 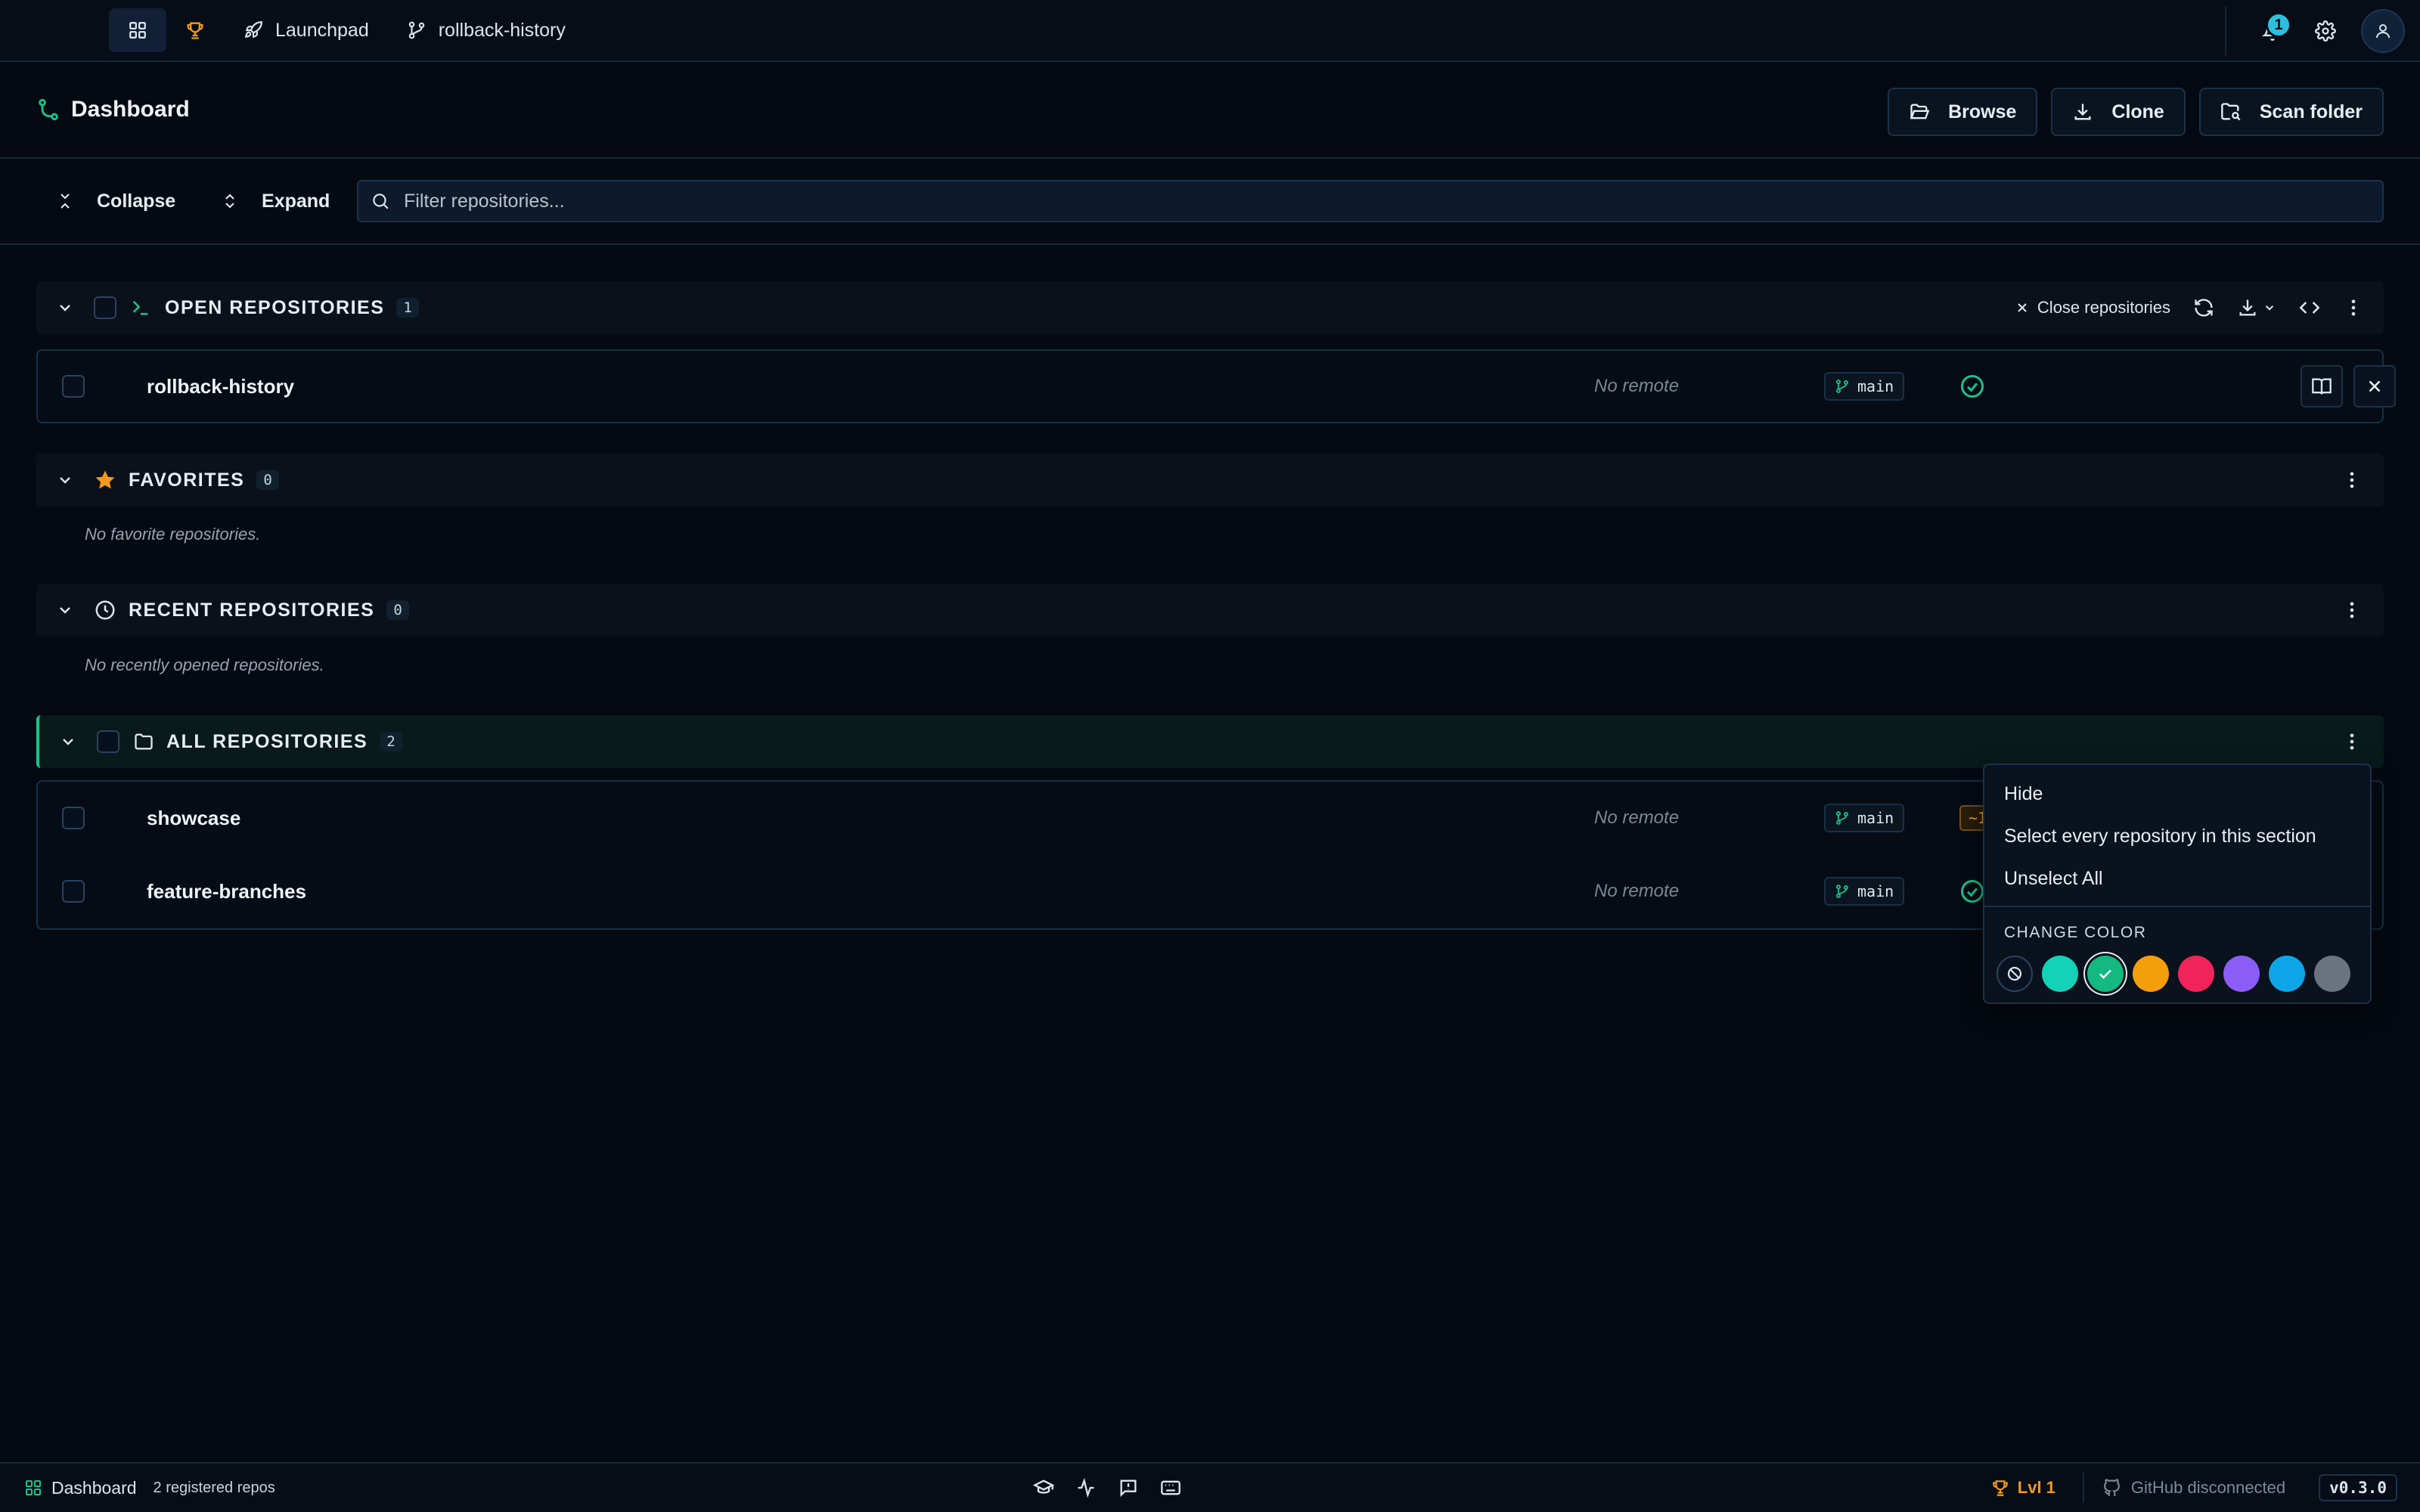 What do you see at coordinates (140, 307) in the screenshot?
I see `terminal-icon` at bounding box center [140, 307].